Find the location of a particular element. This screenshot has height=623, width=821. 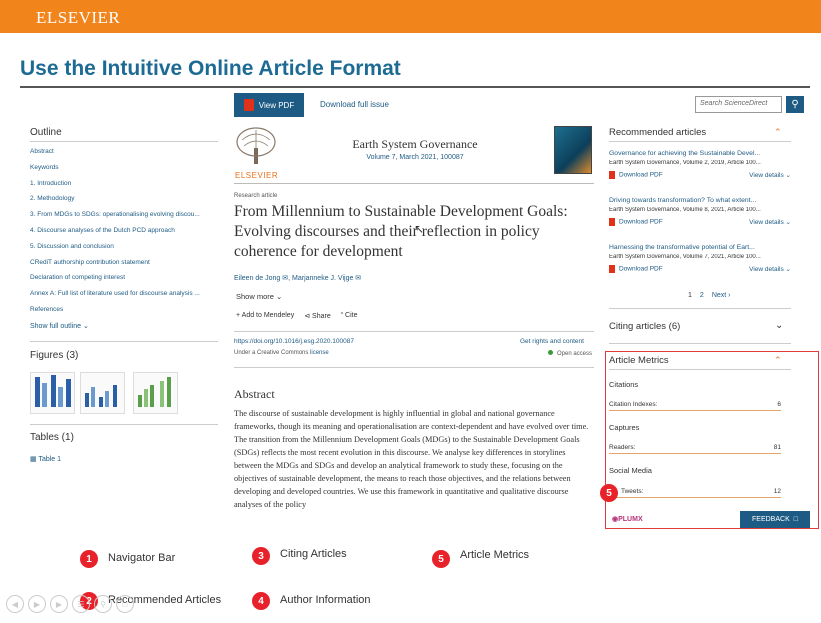

search-button: ⚲ is located at coordinates (795, 104).